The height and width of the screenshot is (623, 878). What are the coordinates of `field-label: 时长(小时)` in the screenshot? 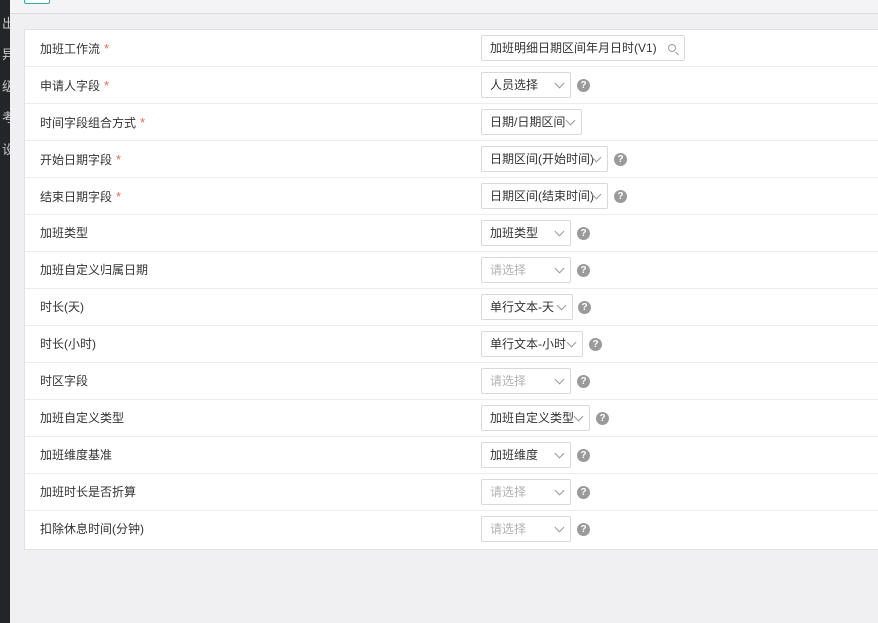 It's located at (68, 344).